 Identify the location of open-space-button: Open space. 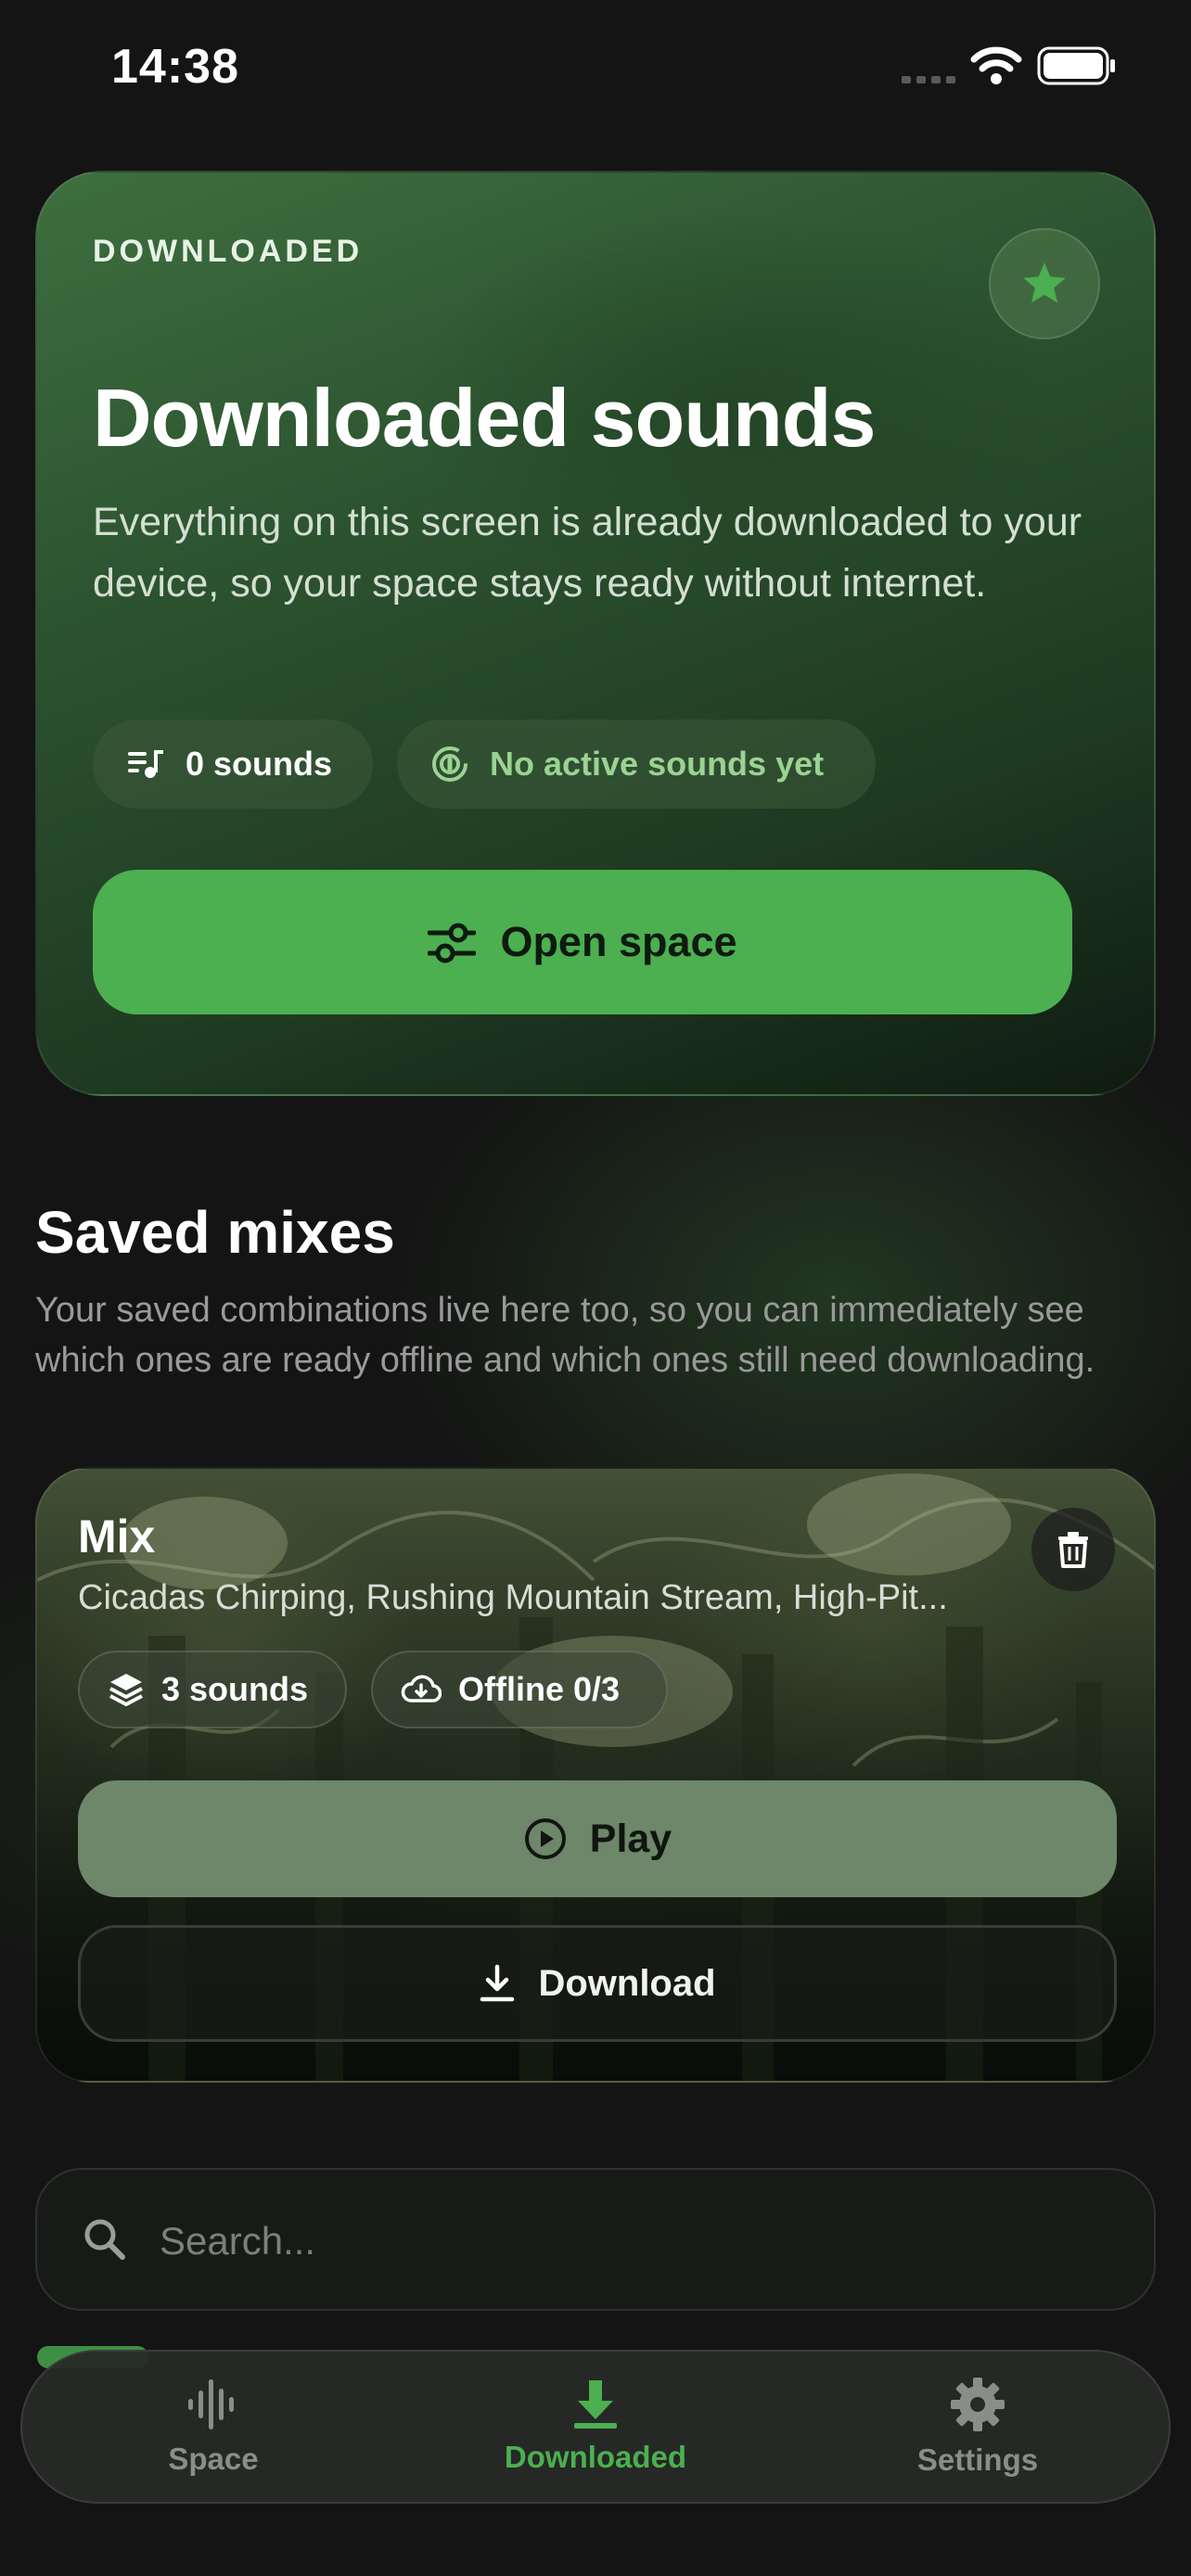
(582, 942).